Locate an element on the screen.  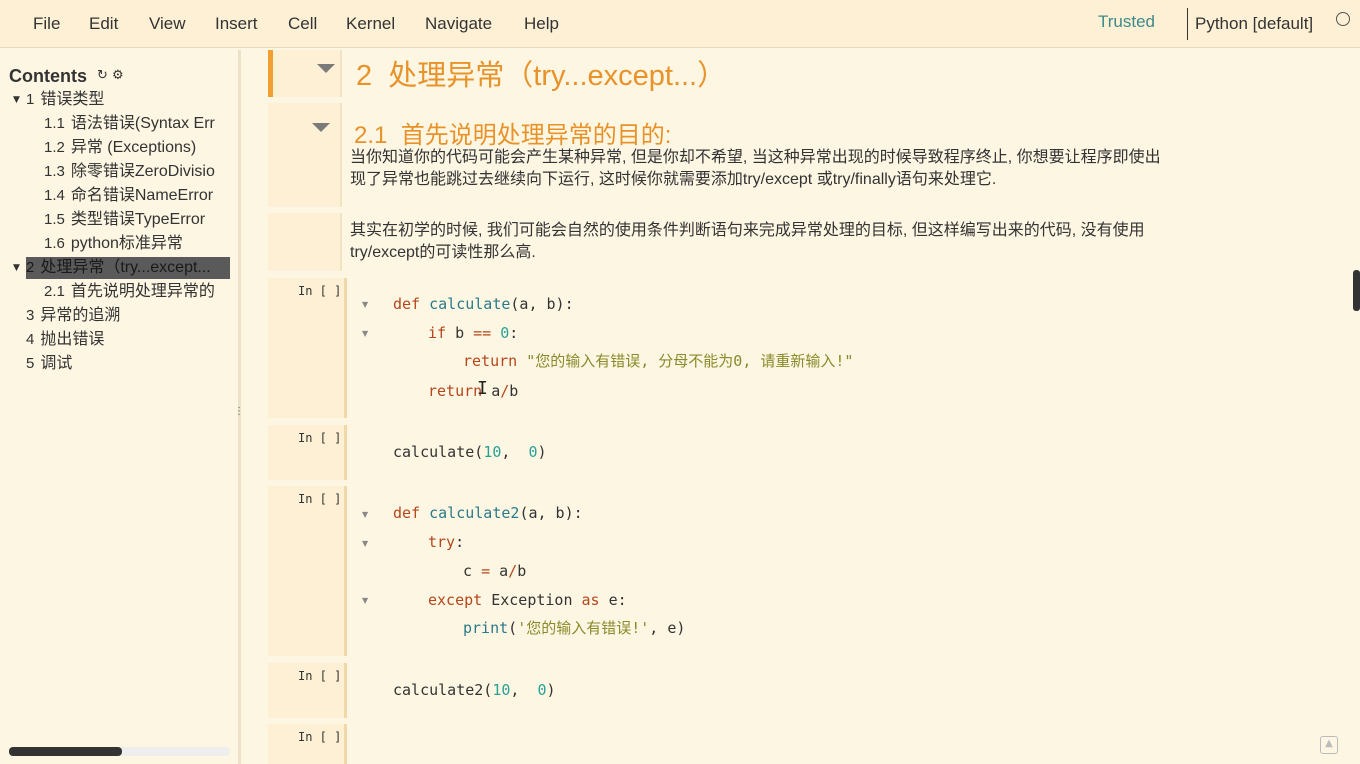
code-editor: calculate2(10, 0) is located at coordinates (791, 690).